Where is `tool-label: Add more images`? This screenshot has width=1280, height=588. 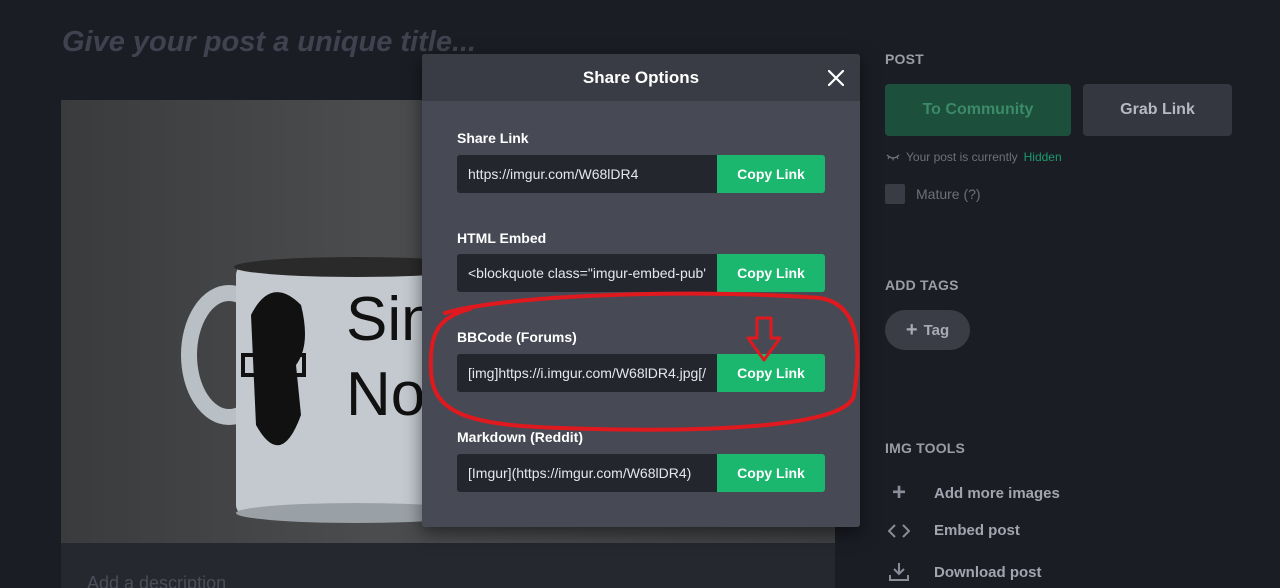
tool-label: Add more images is located at coordinates (997, 493).